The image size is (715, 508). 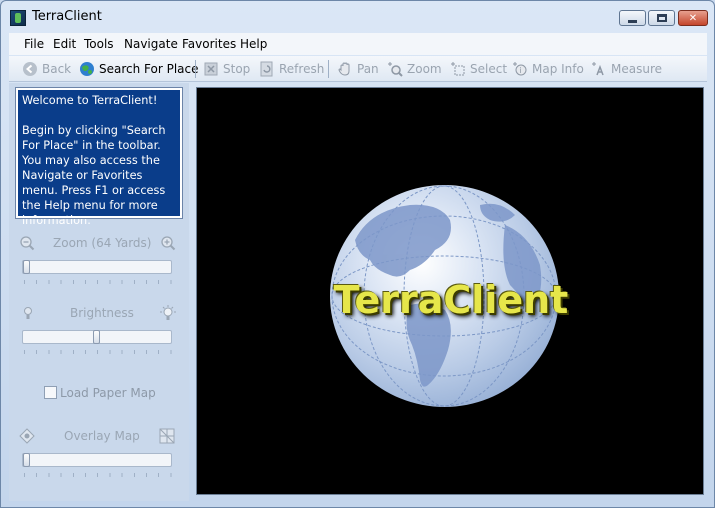 I want to click on select-button: Select, so click(x=478, y=69).